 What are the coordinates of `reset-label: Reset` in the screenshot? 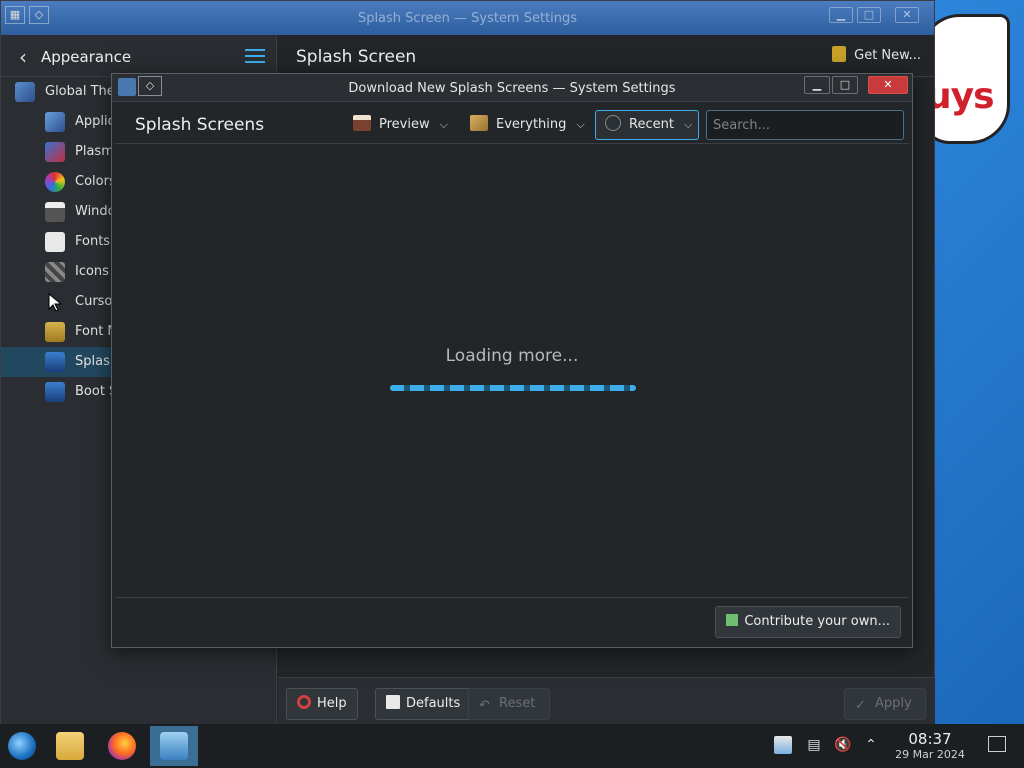 It's located at (517, 703).